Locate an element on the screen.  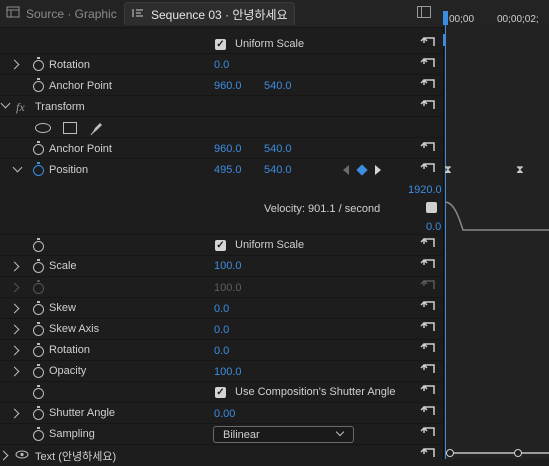
eye-icon is located at coordinates (22, 456).